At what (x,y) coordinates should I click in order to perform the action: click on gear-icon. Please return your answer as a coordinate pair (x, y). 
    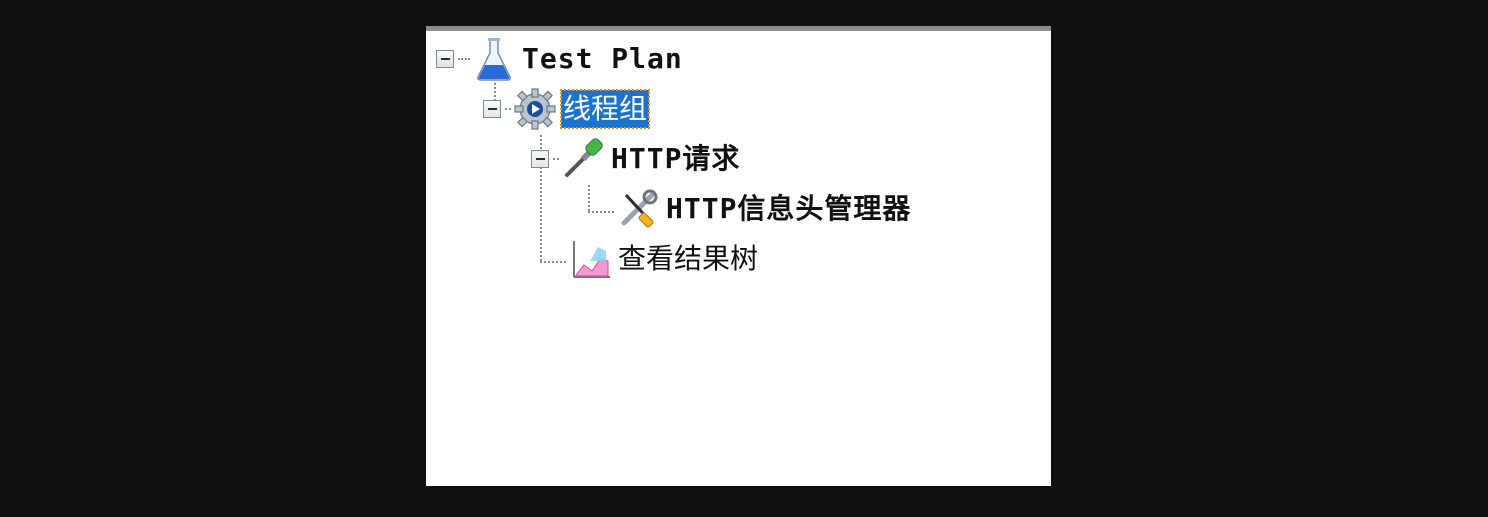
    Looking at the image, I should click on (535, 109).